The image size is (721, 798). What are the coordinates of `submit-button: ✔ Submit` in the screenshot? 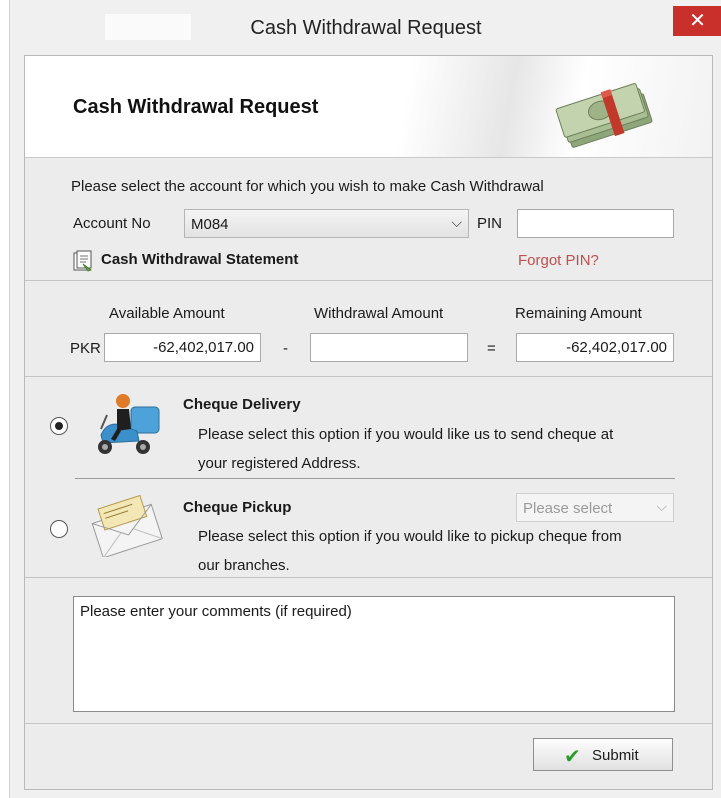 It's located at (603, 754).